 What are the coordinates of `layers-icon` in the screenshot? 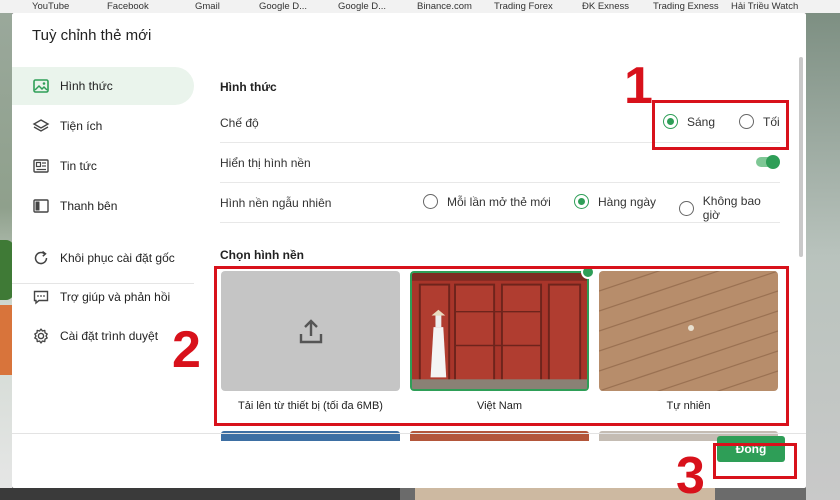 It's located at (41, 125).